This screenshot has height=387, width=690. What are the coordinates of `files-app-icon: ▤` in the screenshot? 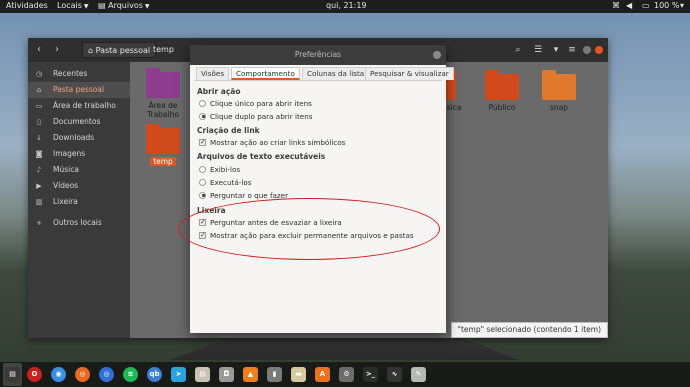 It's located at (102, 5).